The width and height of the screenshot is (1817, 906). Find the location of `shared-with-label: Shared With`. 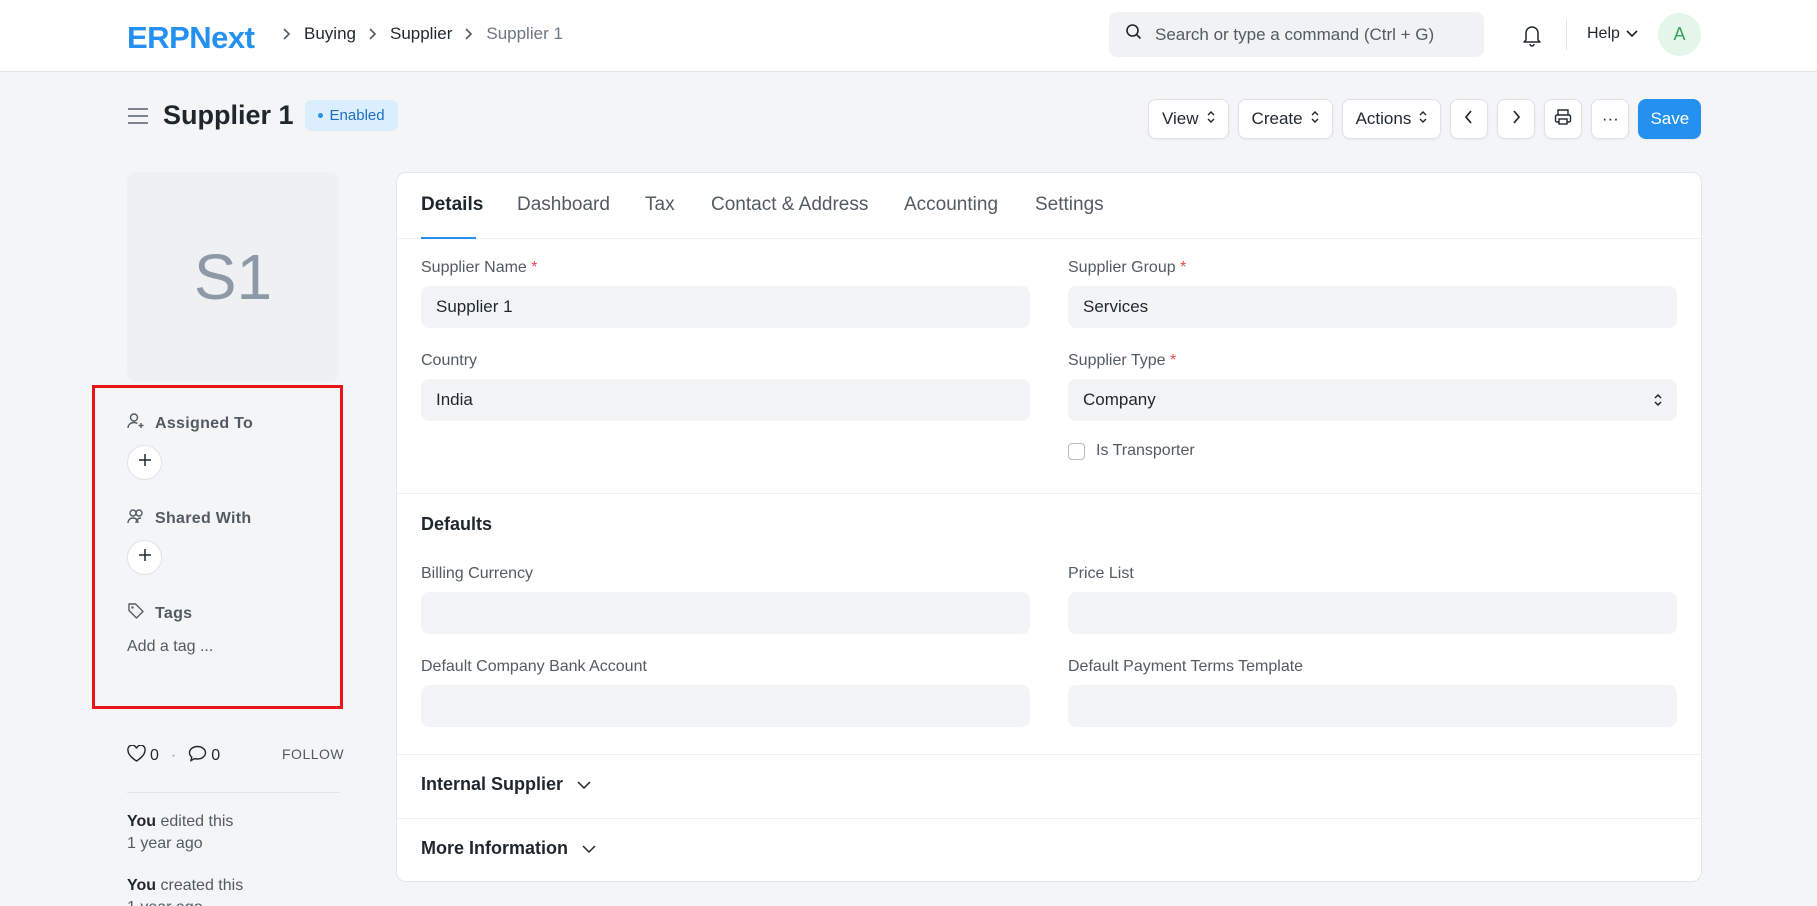

shared-with-label: Shared With is located at coordinates (203, 518).